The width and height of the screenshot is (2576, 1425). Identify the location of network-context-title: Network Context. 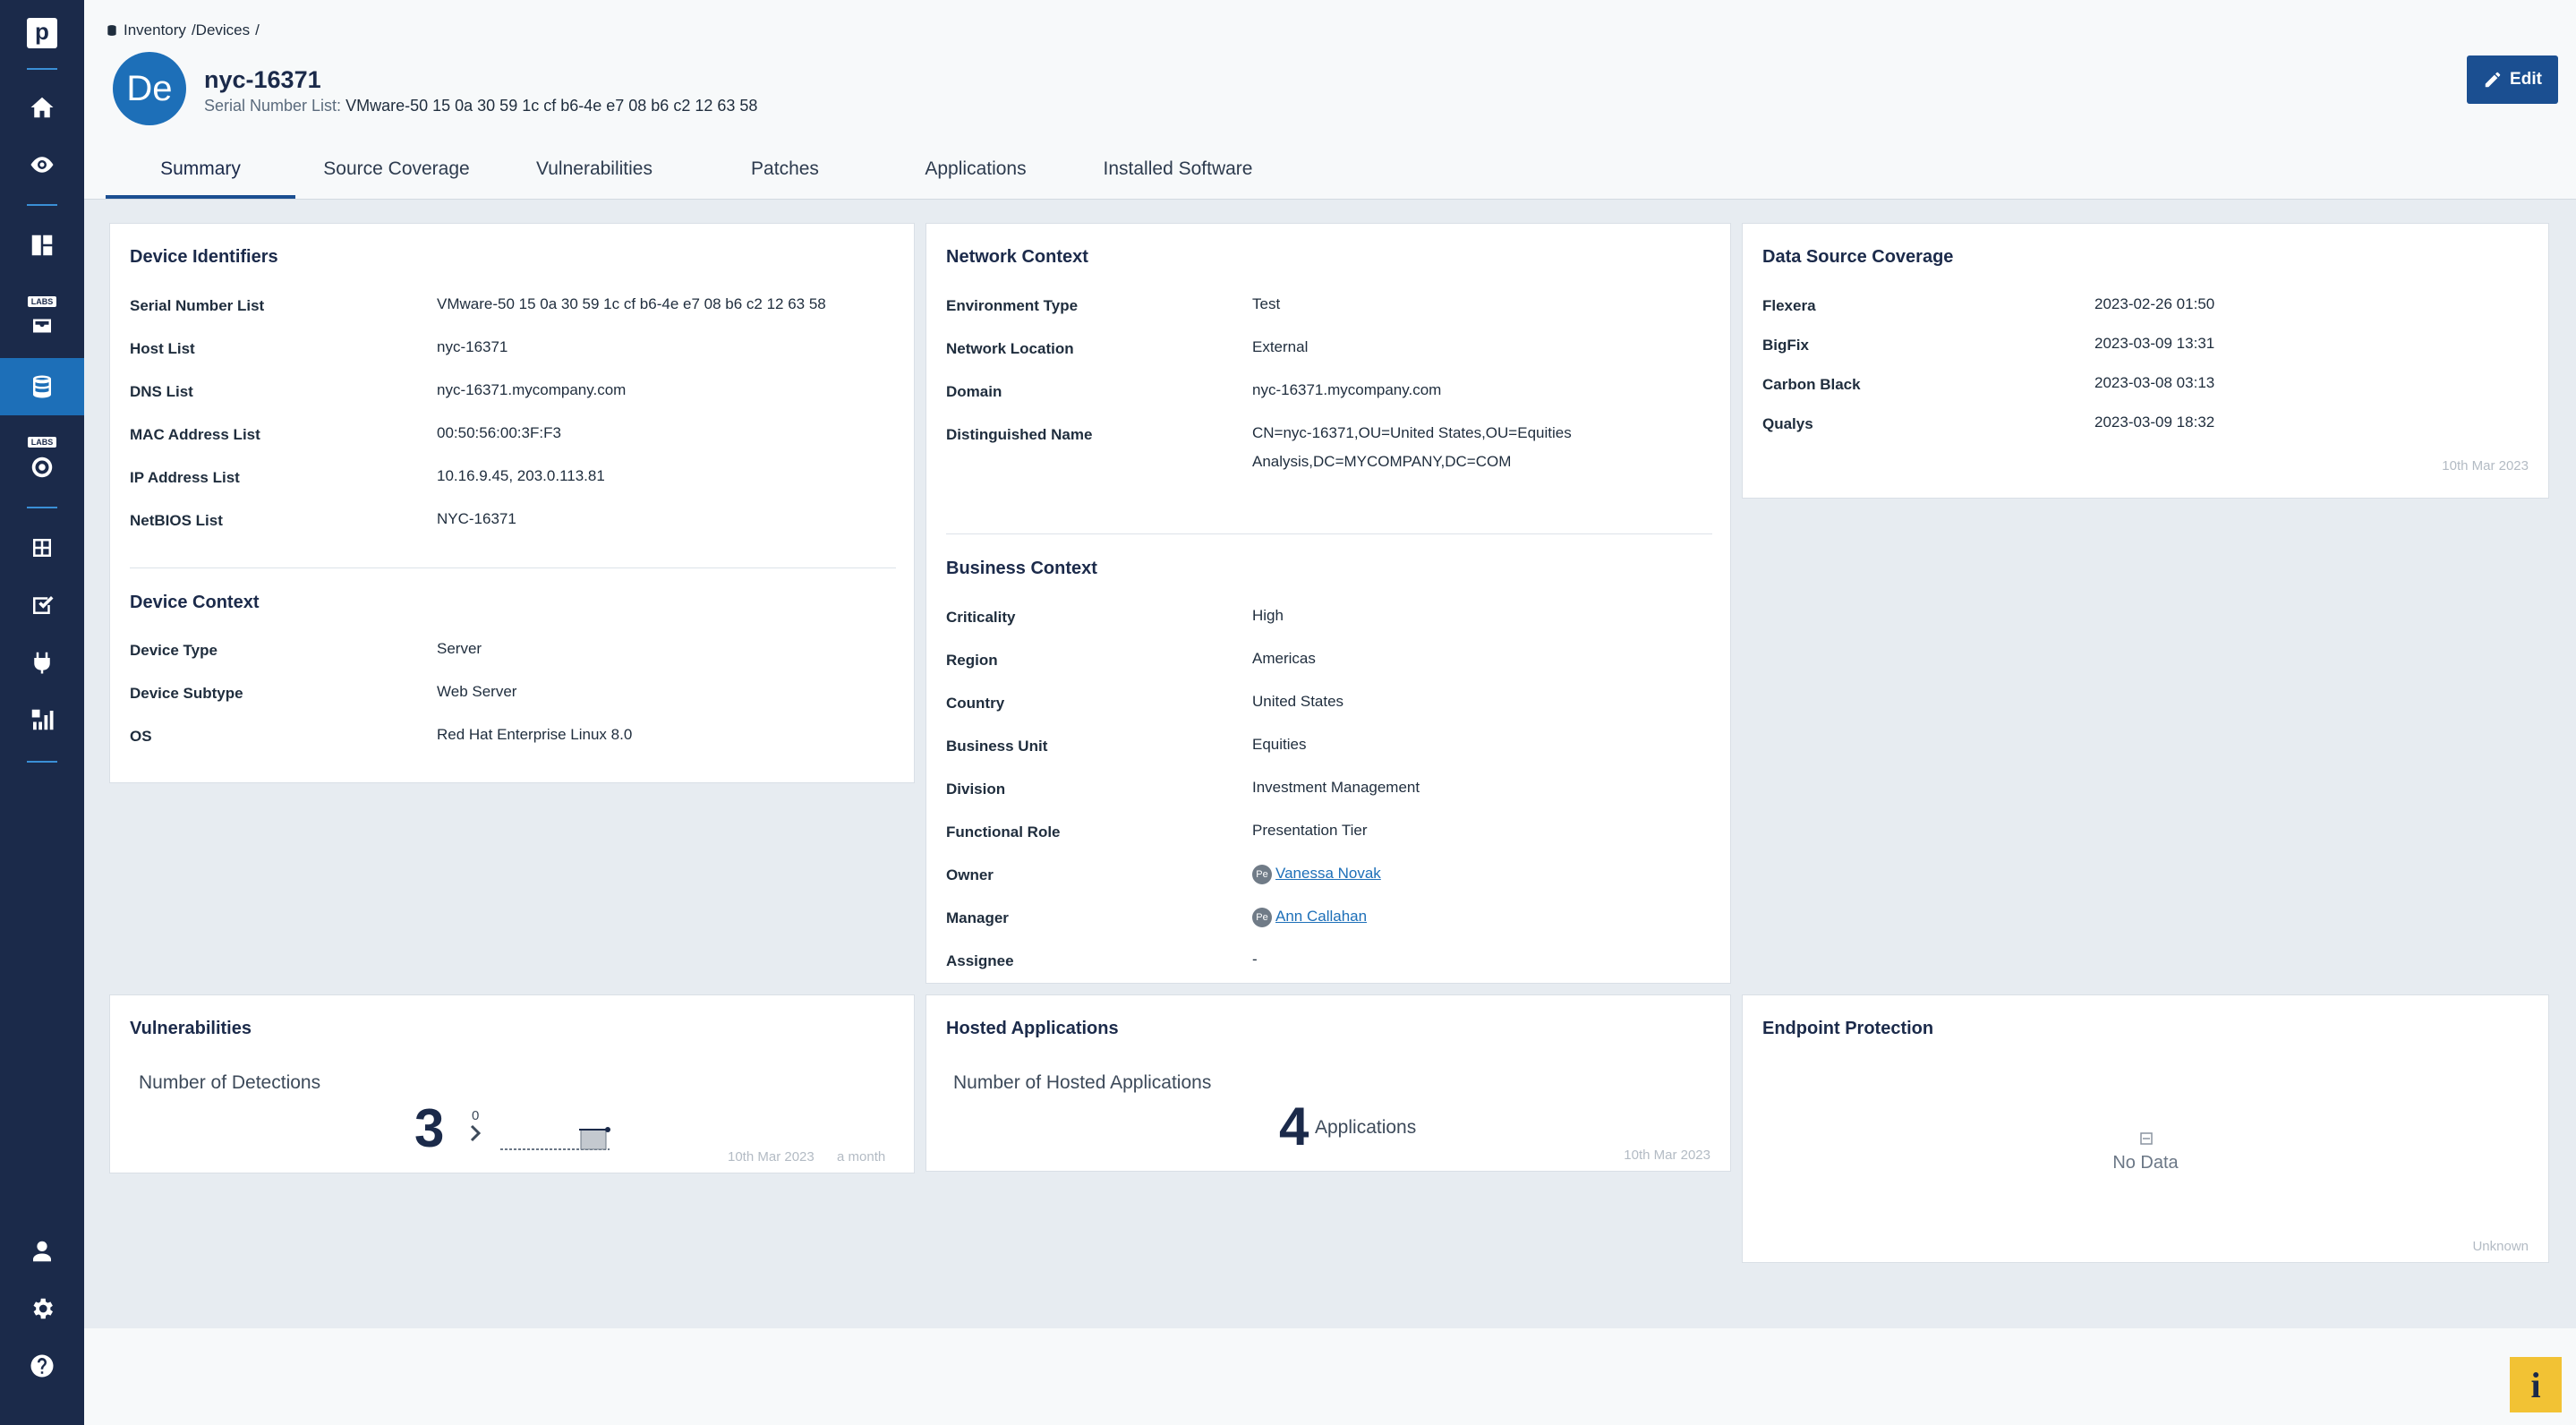
(1017, 257).